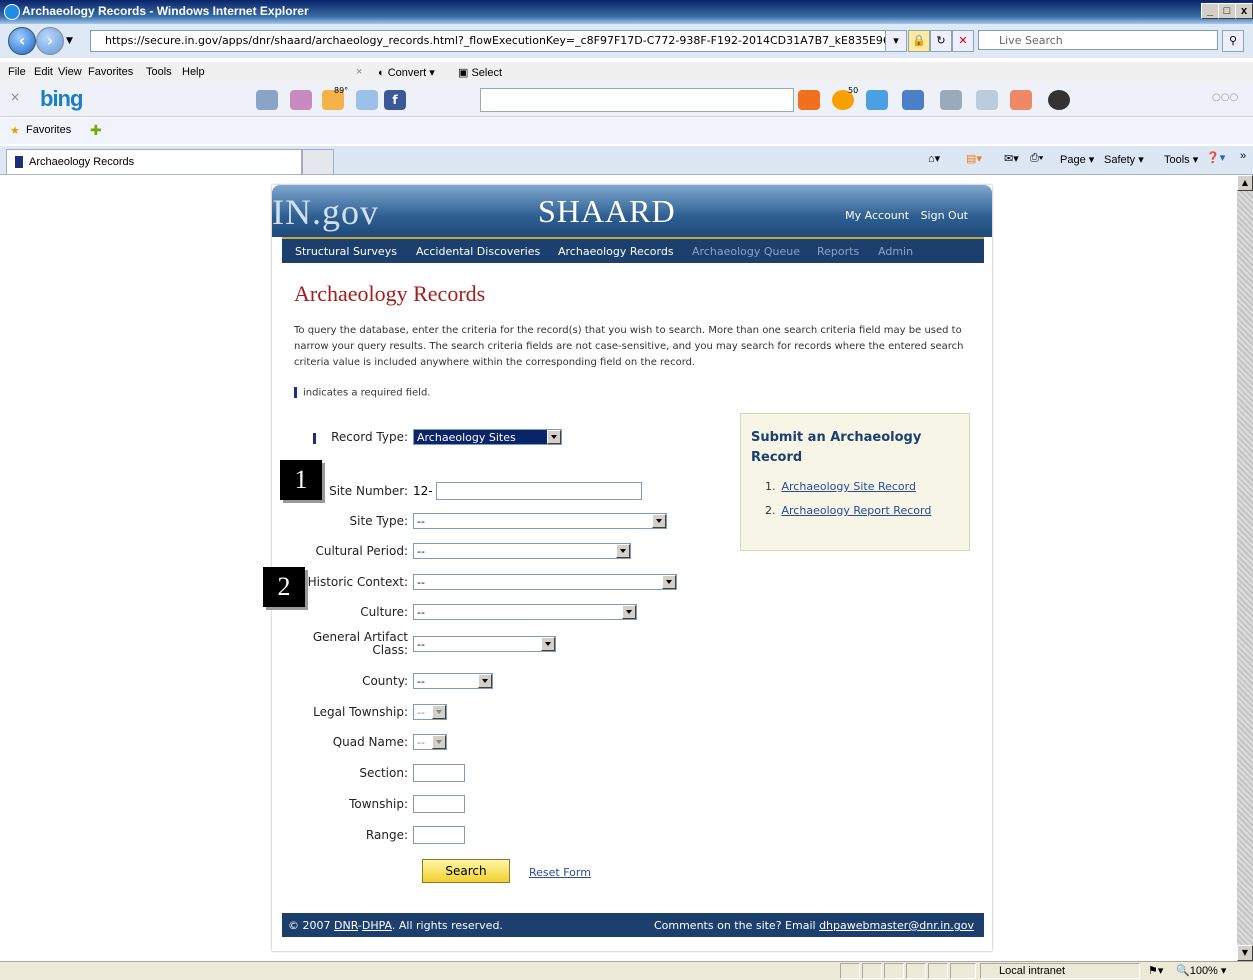 This screenshot has width=1253, height=980. I want to click on feeds-icon: ▤▾, so click(974, 158).